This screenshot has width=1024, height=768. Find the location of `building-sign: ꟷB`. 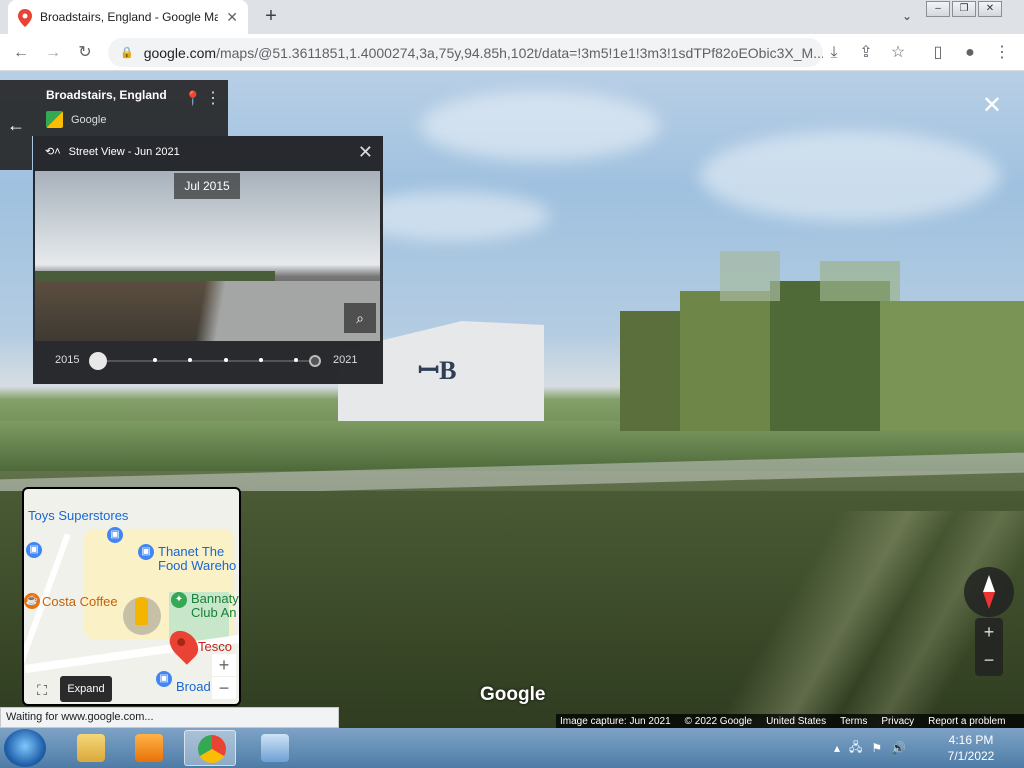

building-sign: ꟷB is located at coordinates (437, 370).